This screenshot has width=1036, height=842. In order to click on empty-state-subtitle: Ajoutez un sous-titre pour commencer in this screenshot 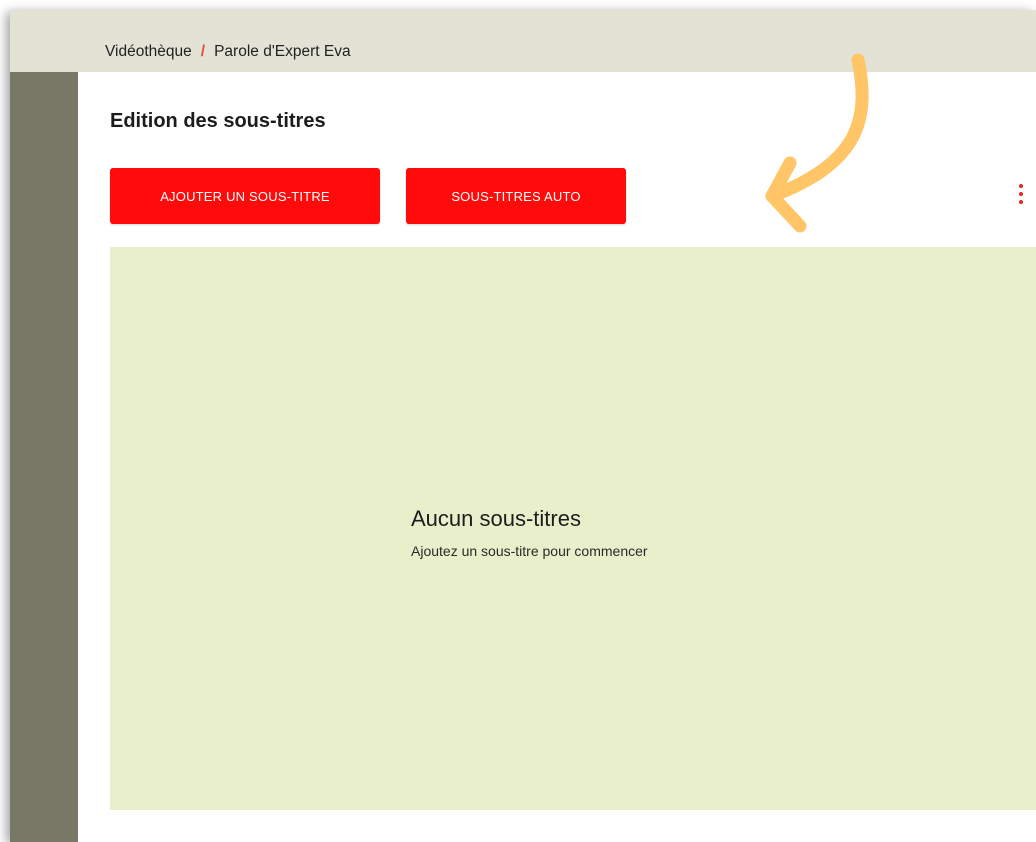, I will do `click(529, 551)`.